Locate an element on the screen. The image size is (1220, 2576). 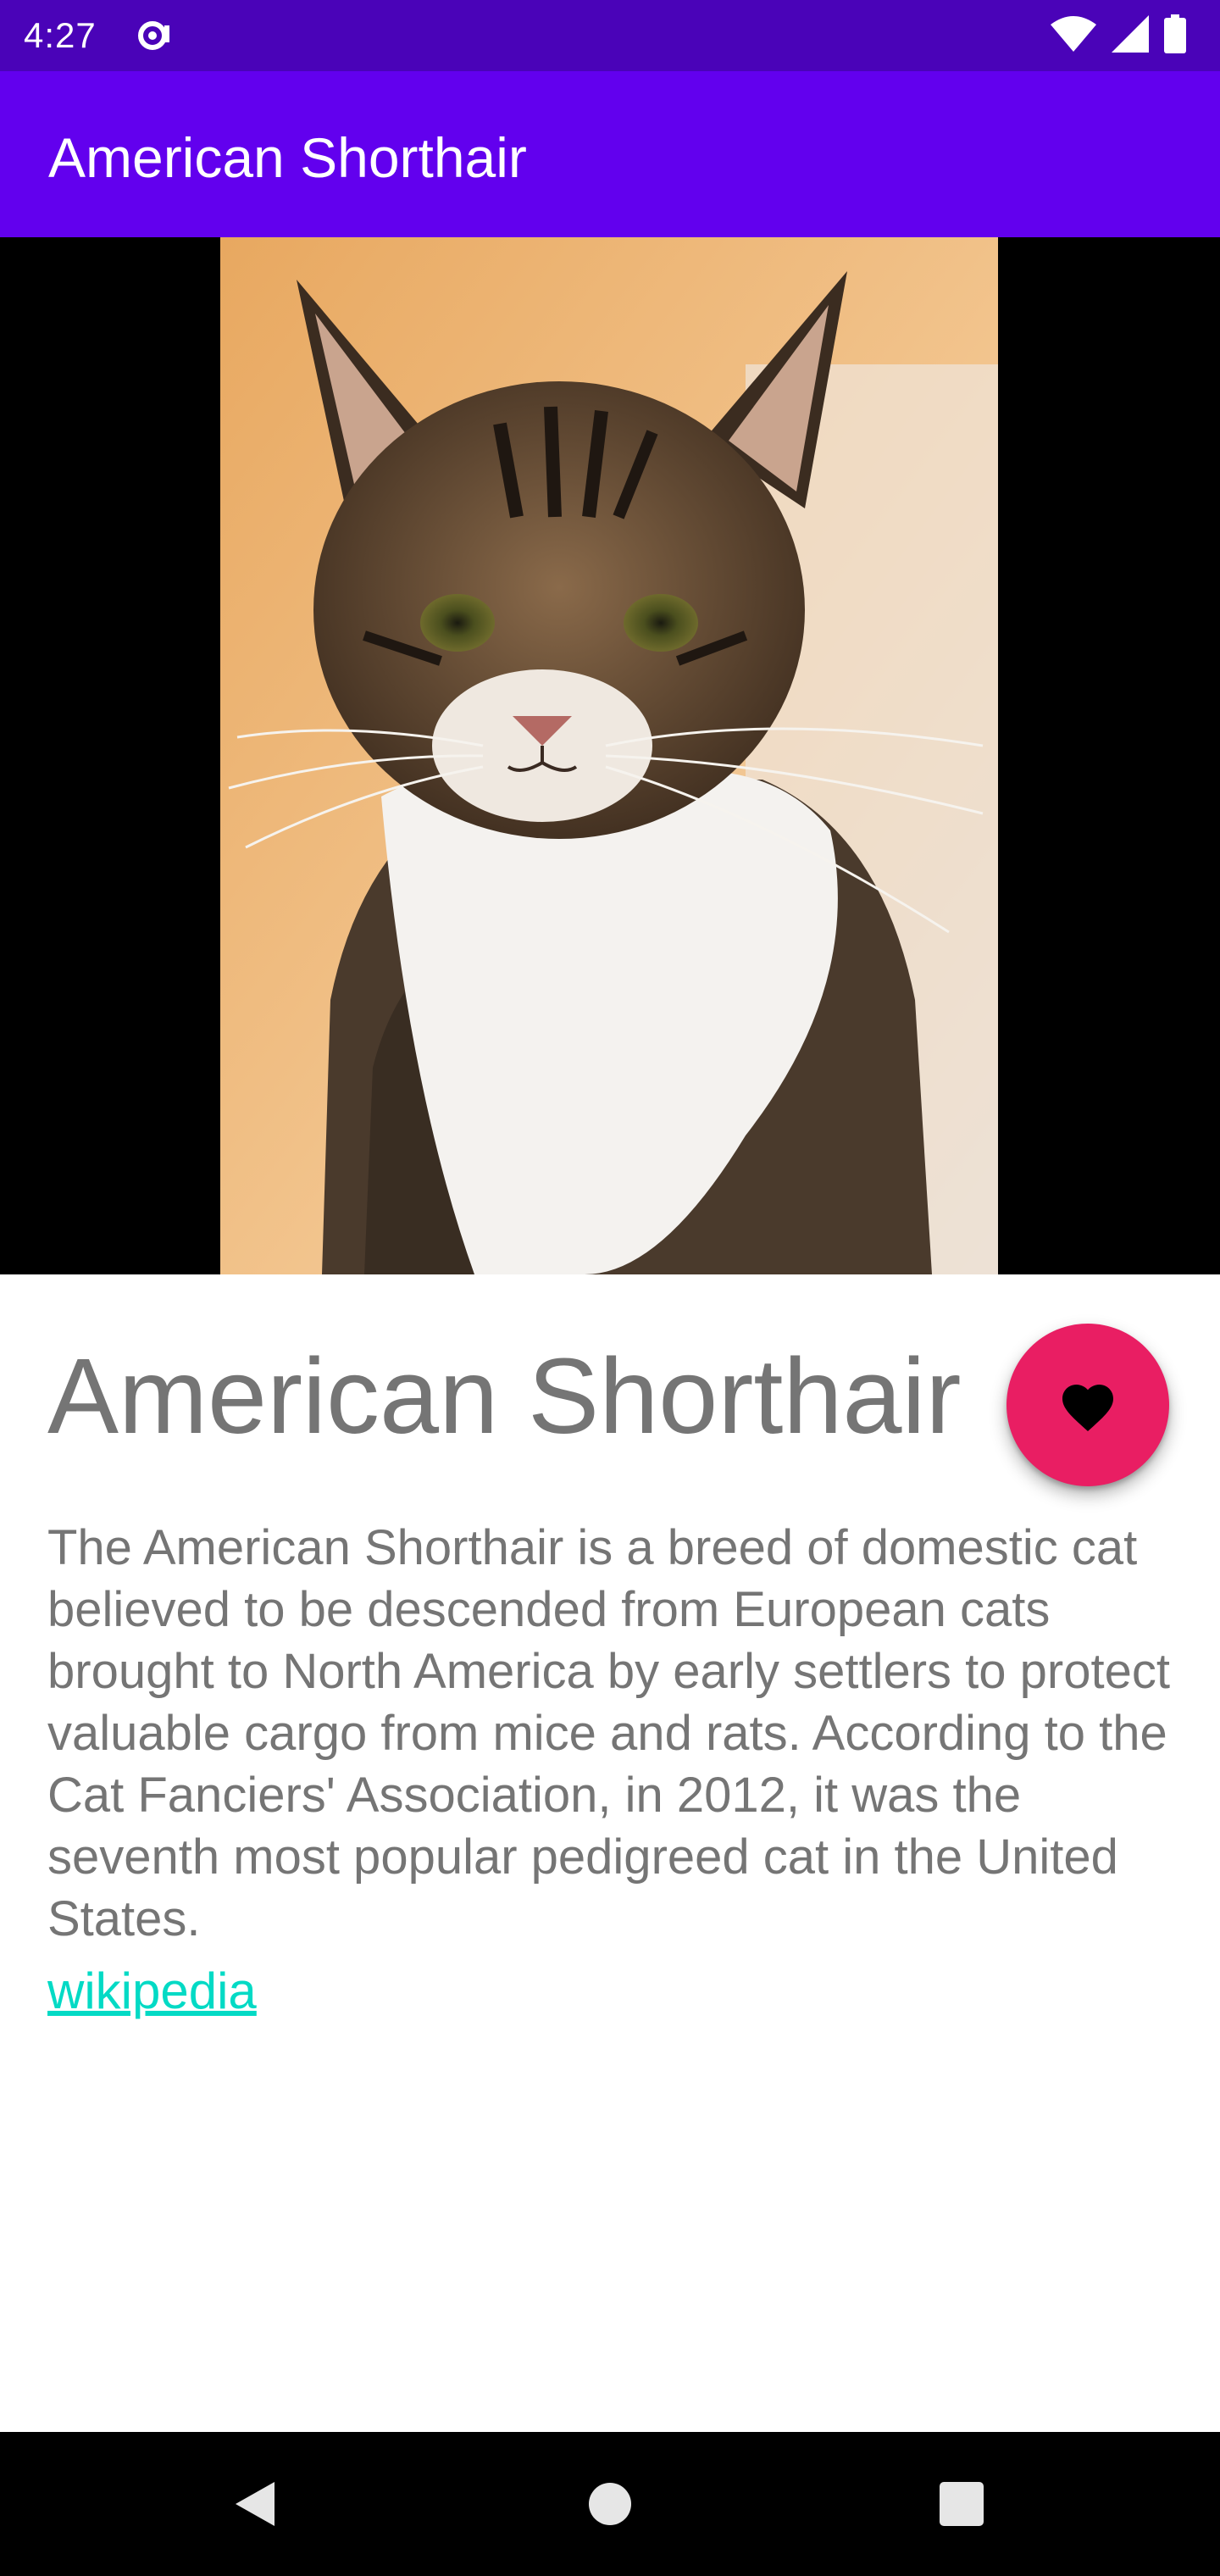
app-bar: American Shorthair is located at coordinates (610, 154).